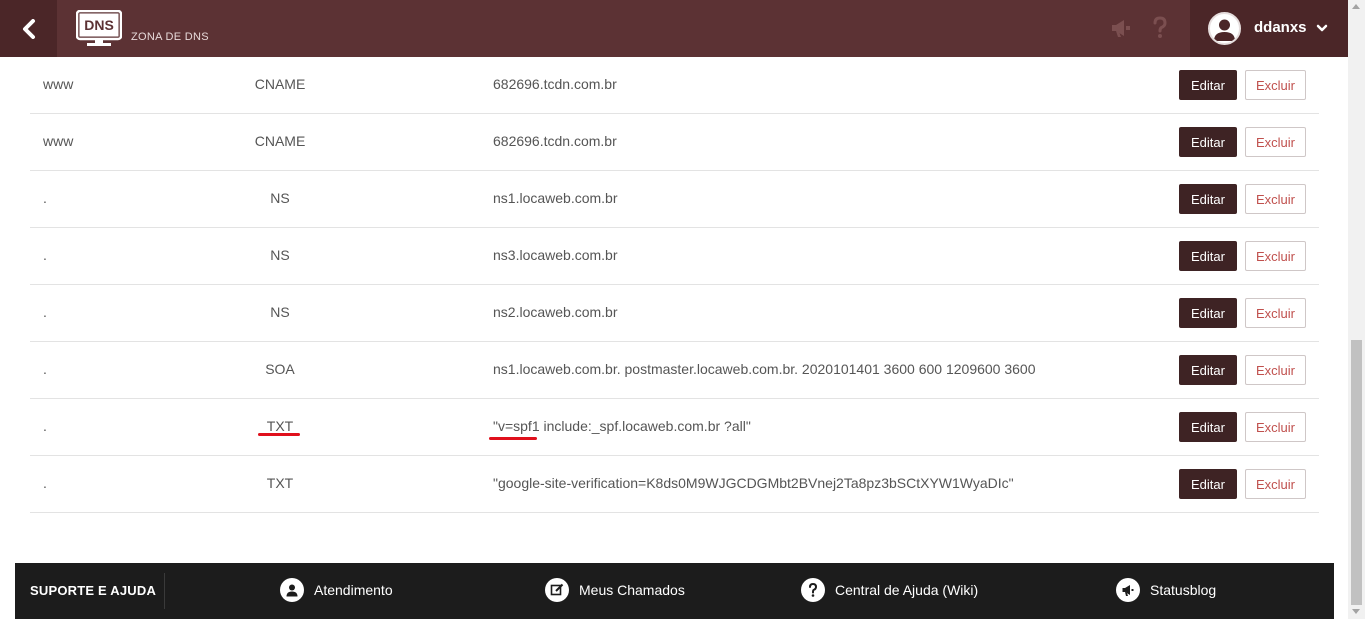 The height and width of the screenshot is (619, 1365). What do you see at coordinates (674, 199) in the screenshot?
I see `table-row: . NS ns1.locaweb.com.br Editar Excluir` at bounding box center [674, 199].